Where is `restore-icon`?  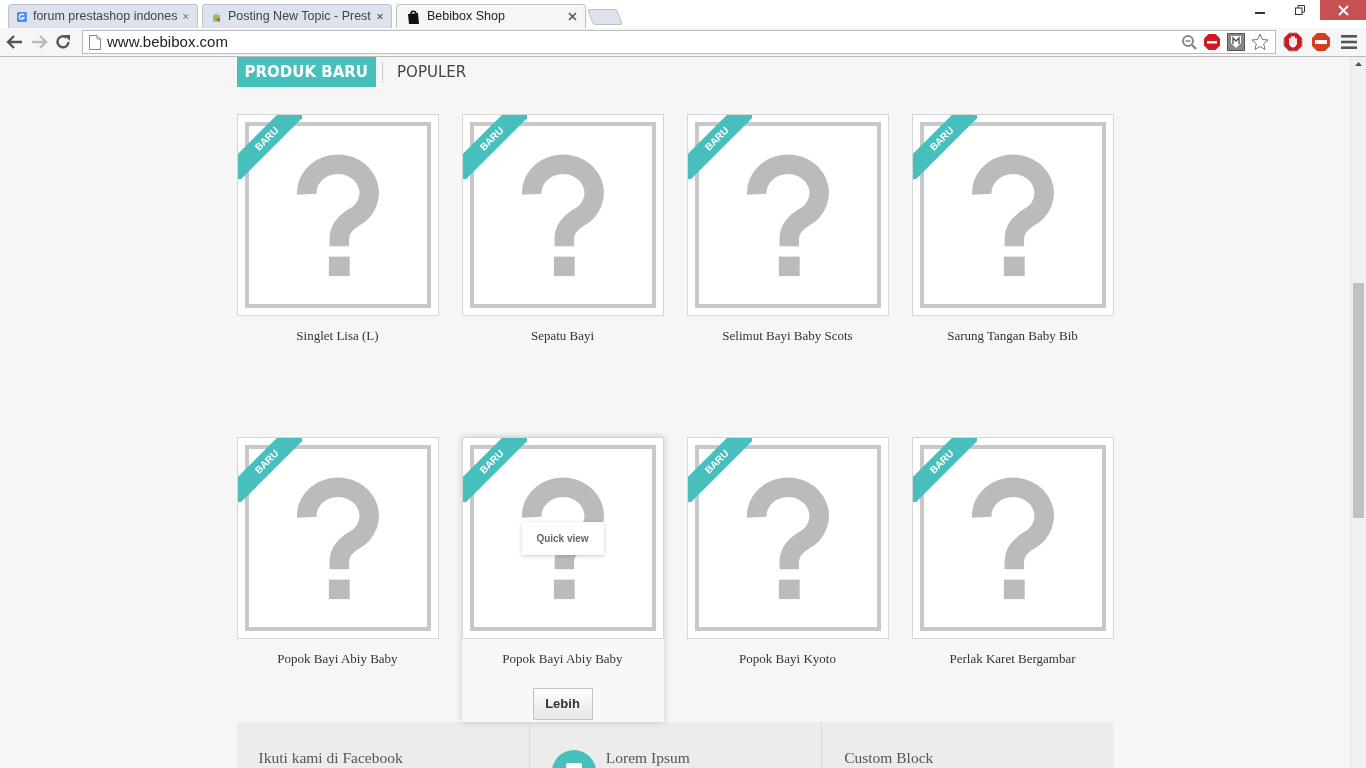
restore-icon is located at coordinates (1300, 10).